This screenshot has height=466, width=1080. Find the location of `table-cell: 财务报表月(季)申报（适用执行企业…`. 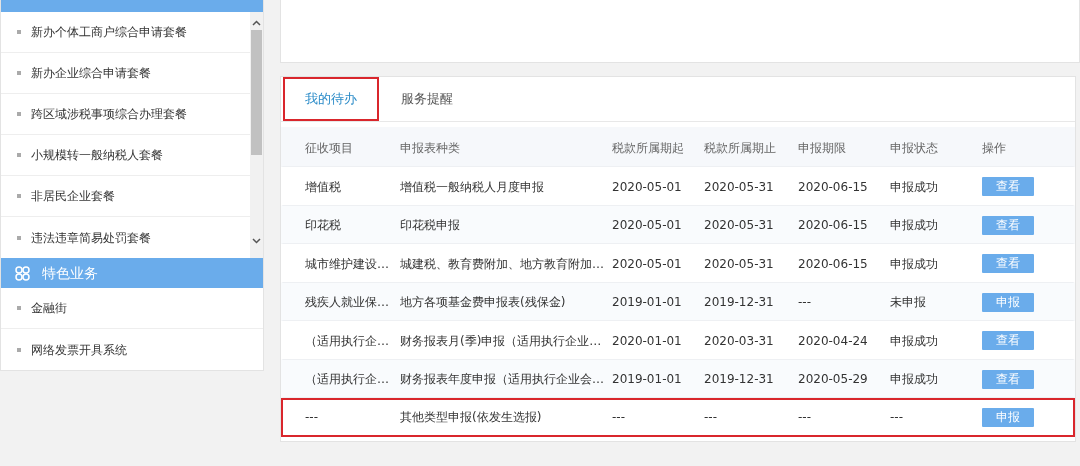

table-cell: 财务报表月(季)申报（适用执行企业… is located at coordinates (501, 340).